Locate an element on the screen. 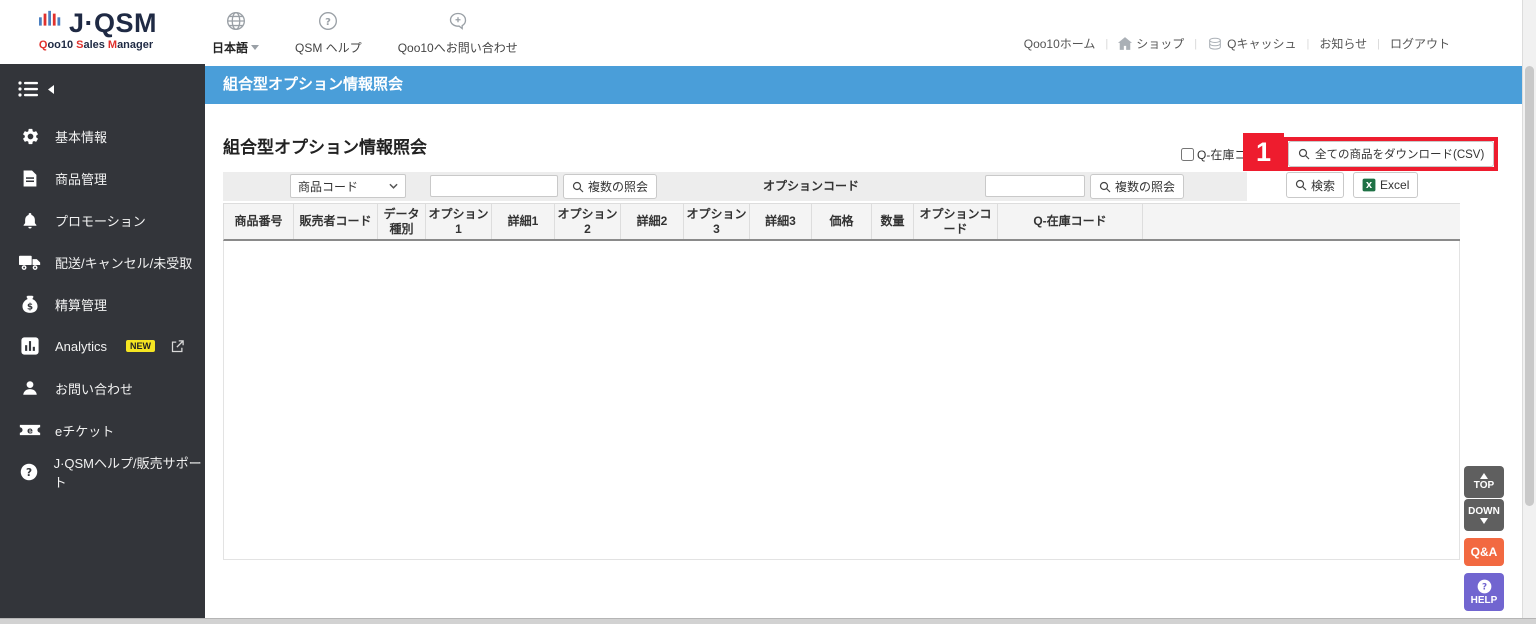  page-title-bar: 組合型オプション情報照会 is located at coordinates (863, 85).